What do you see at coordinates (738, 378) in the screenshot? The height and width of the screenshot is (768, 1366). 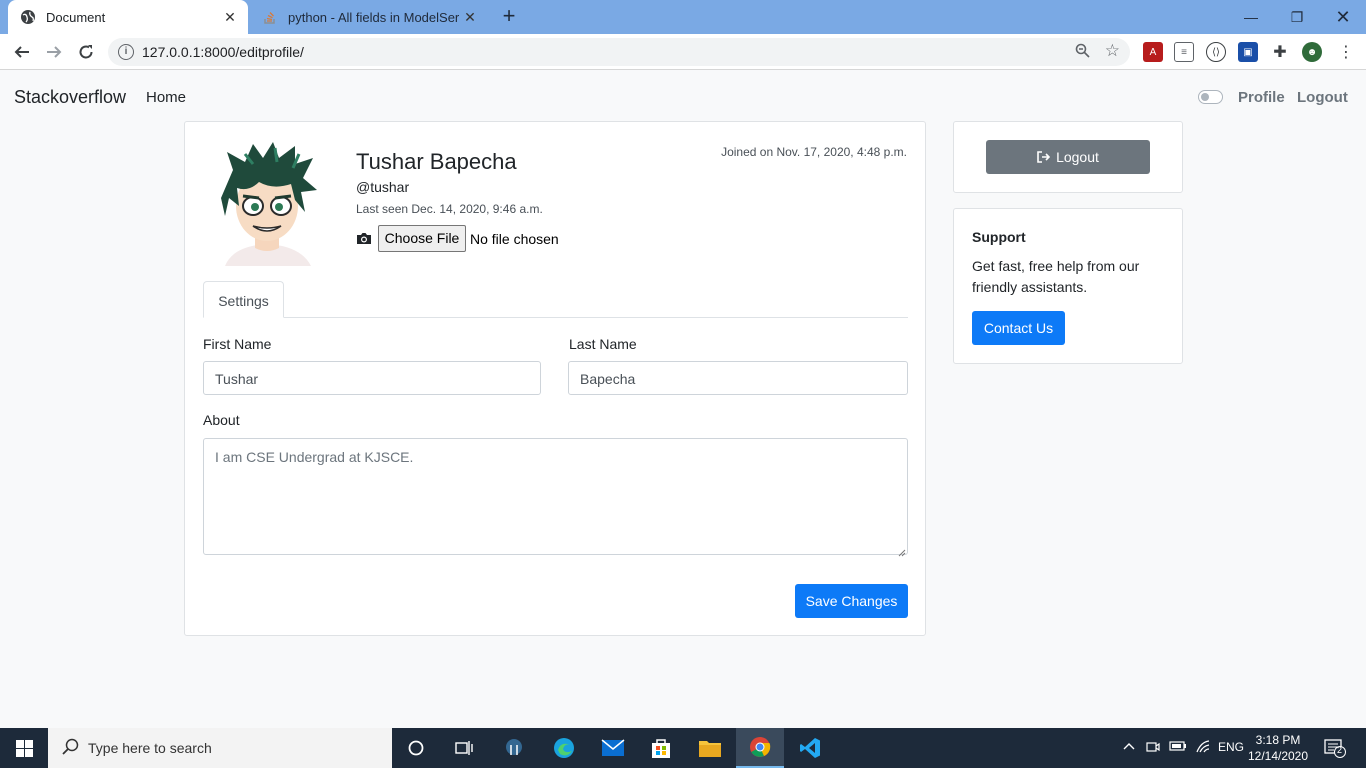 I see `last-name-input: Bapecha` at bounding box center [738, 378].